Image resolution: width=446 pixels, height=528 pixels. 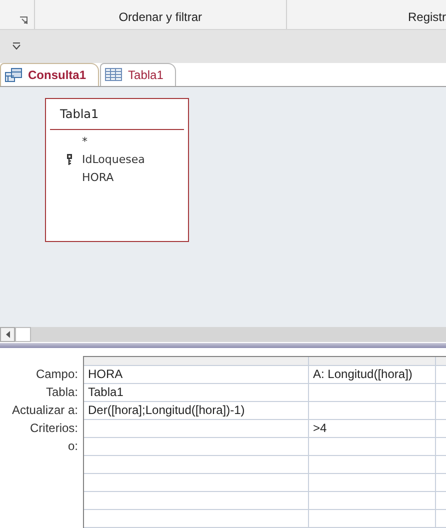 I want to click on field-name: *, so click(x=85, y=141).